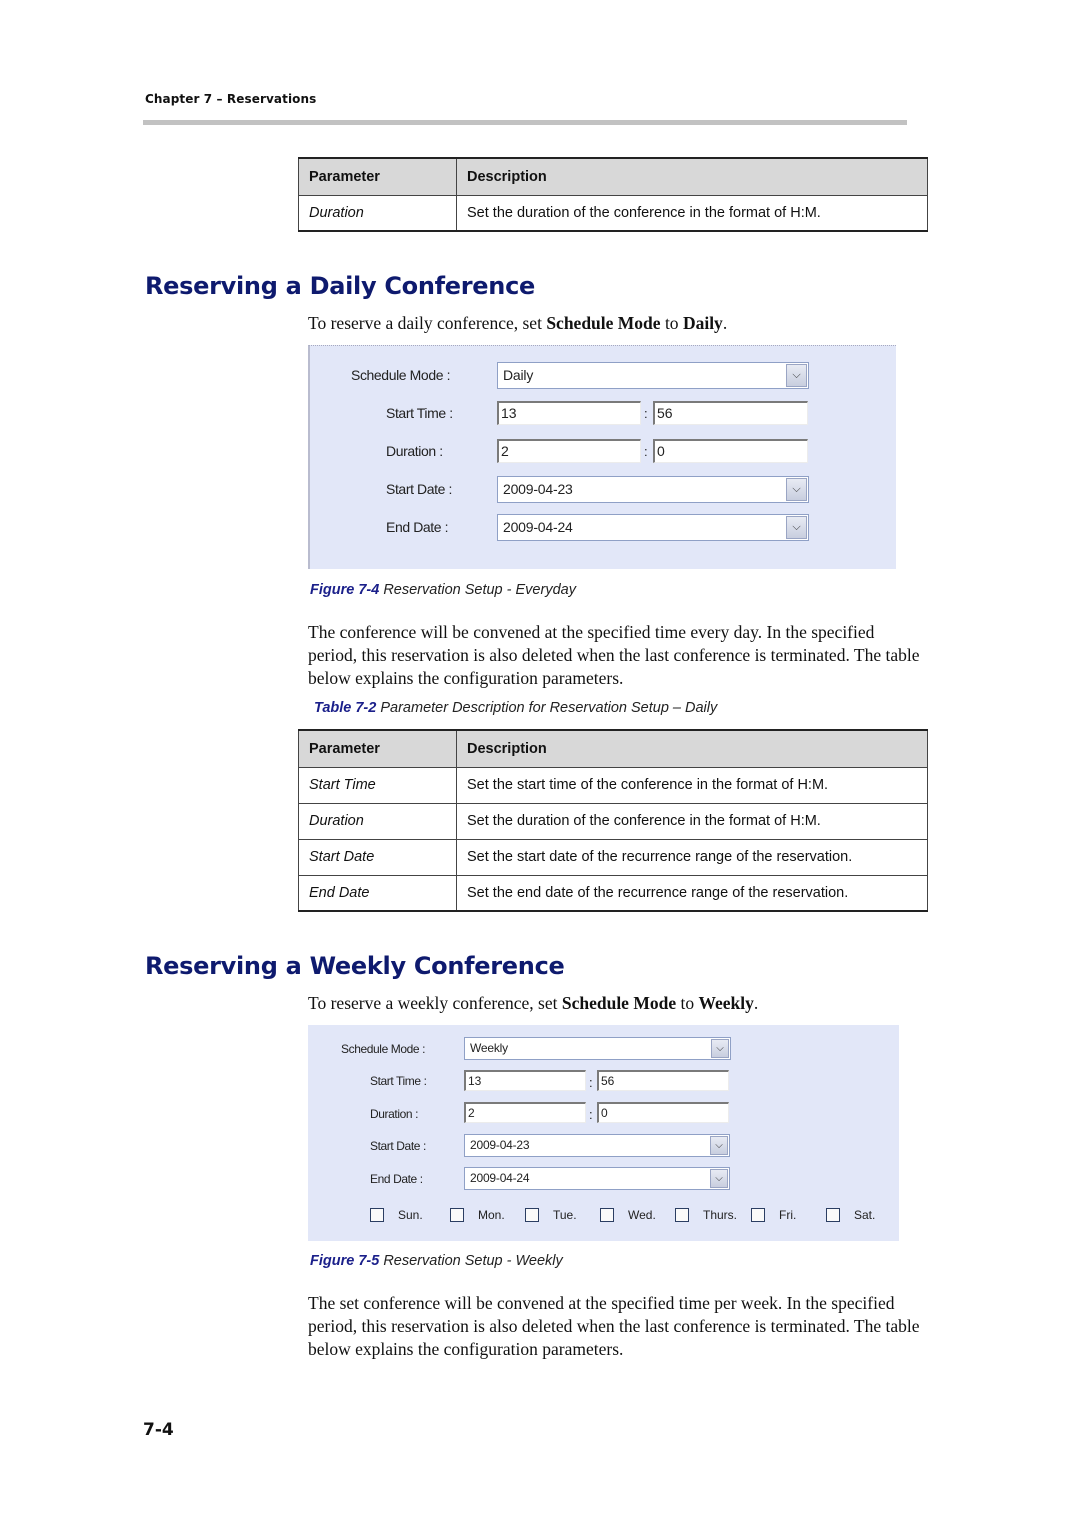  What do you see at coordinates (345, 1261) in the screenshot?
I see `caption-number: Figure 7-5` at bounding box center [345, 1261].